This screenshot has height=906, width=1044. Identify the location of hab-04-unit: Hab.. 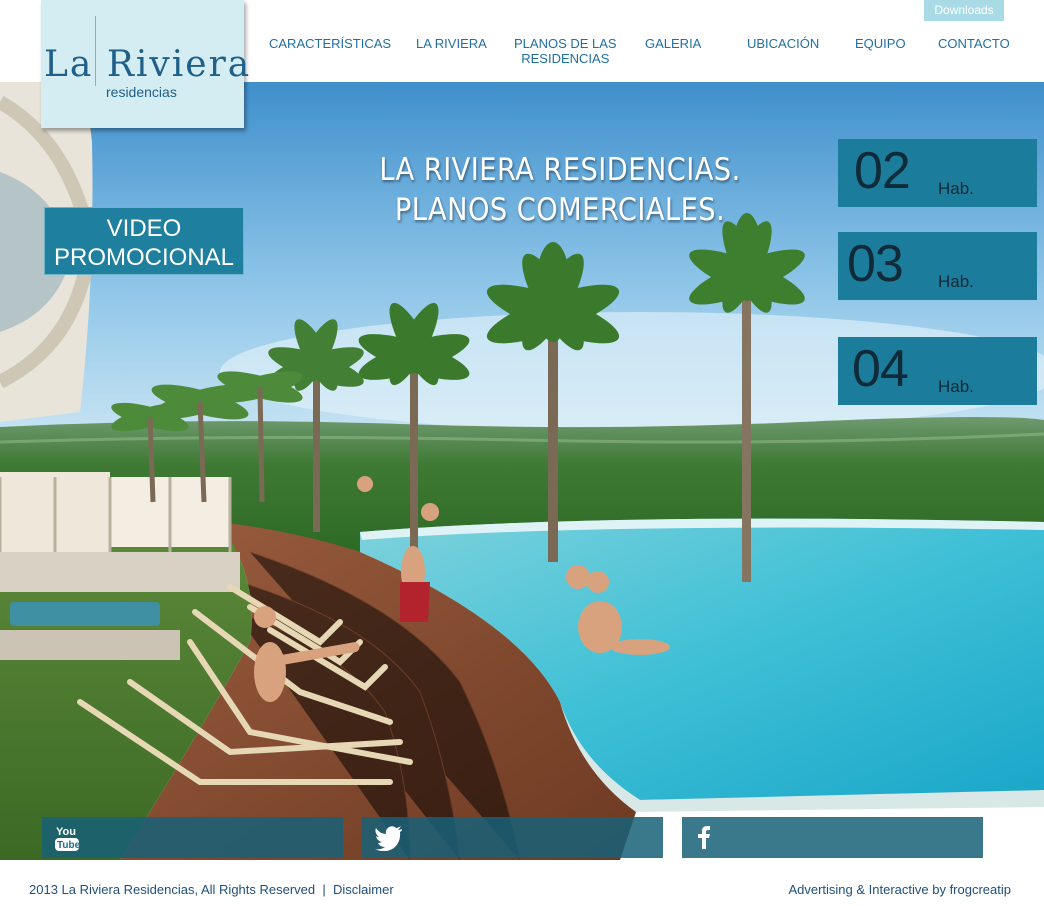
(956, 386).